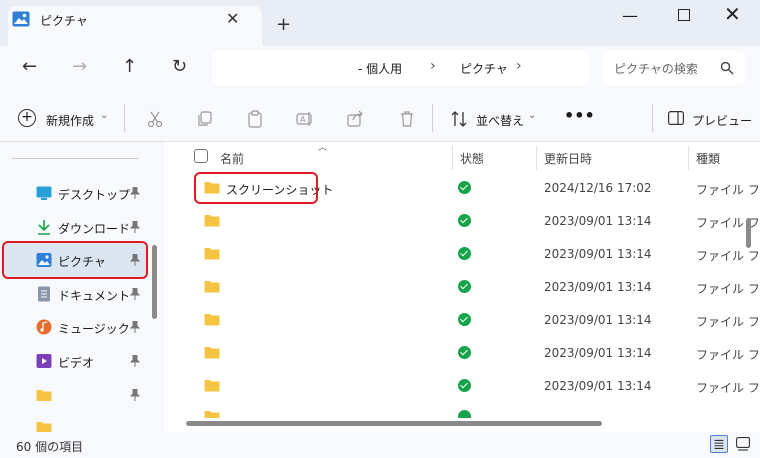 The height and width of the screenshot is (458, 760). Describe the element at coordinates (472, 158) in the screenshot. I see `column-status: 状態` at that location.